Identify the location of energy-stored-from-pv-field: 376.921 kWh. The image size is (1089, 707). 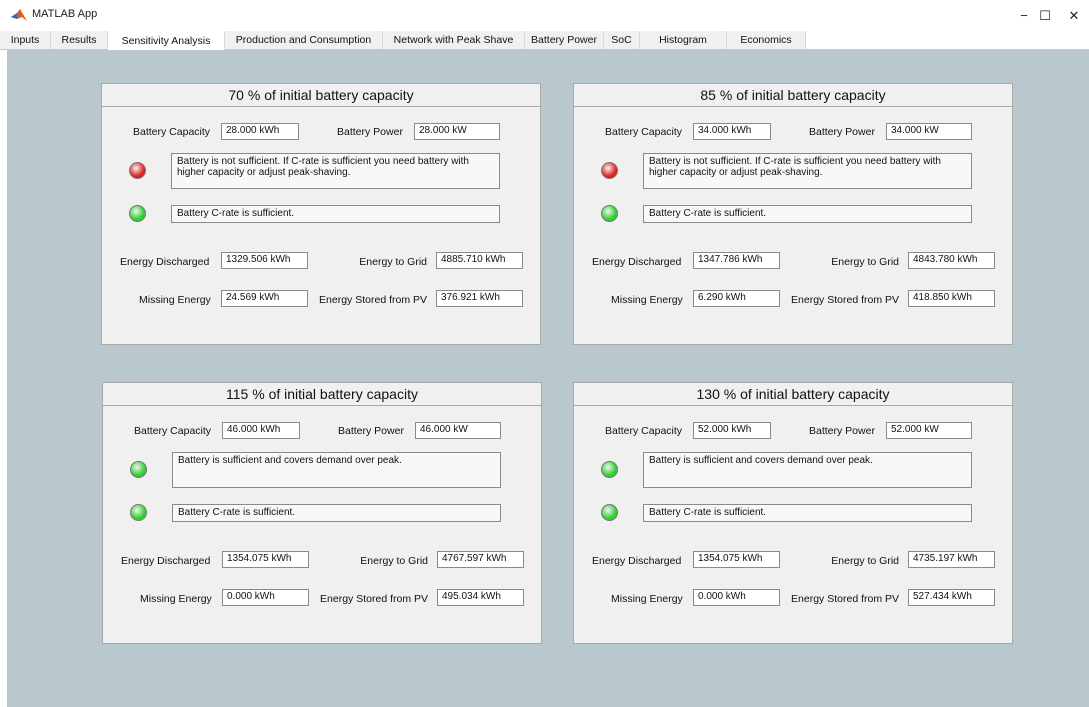
(479, 298).